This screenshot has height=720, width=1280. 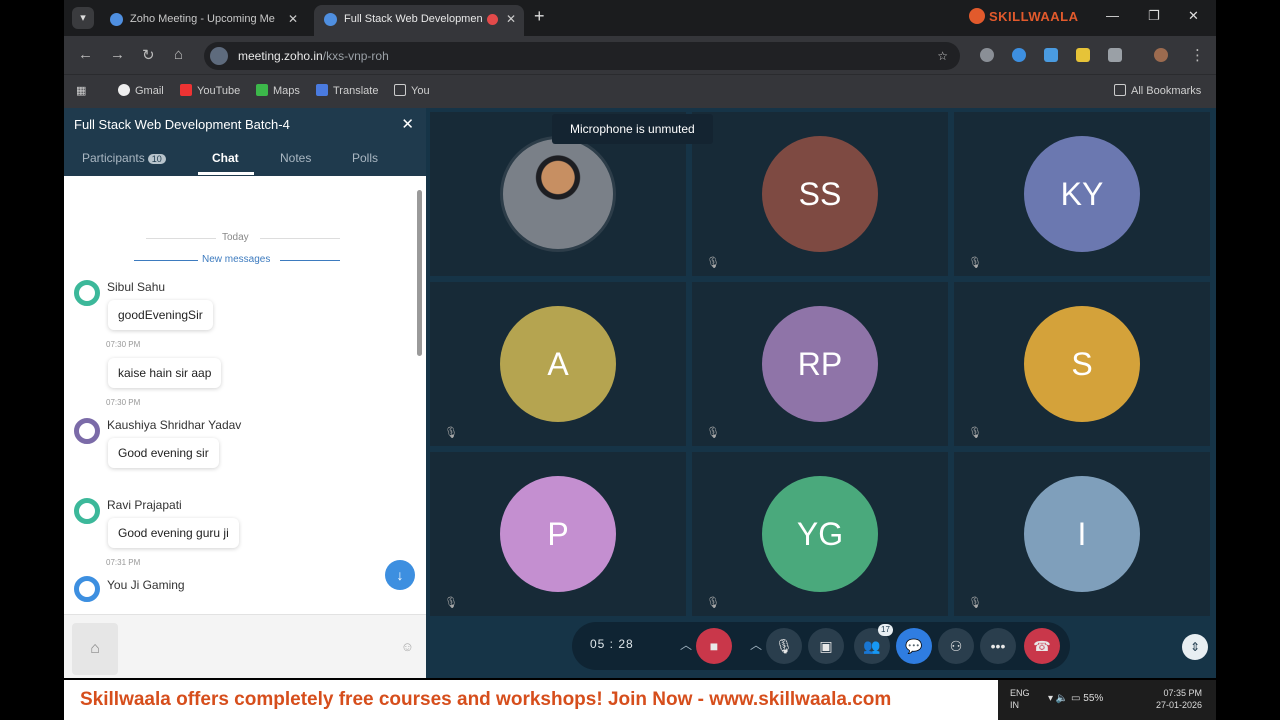 What do you see at coordinates (1154, 16) in the screenshot?
I see `restore-button: ❐` at bounding box center [1154, 16].